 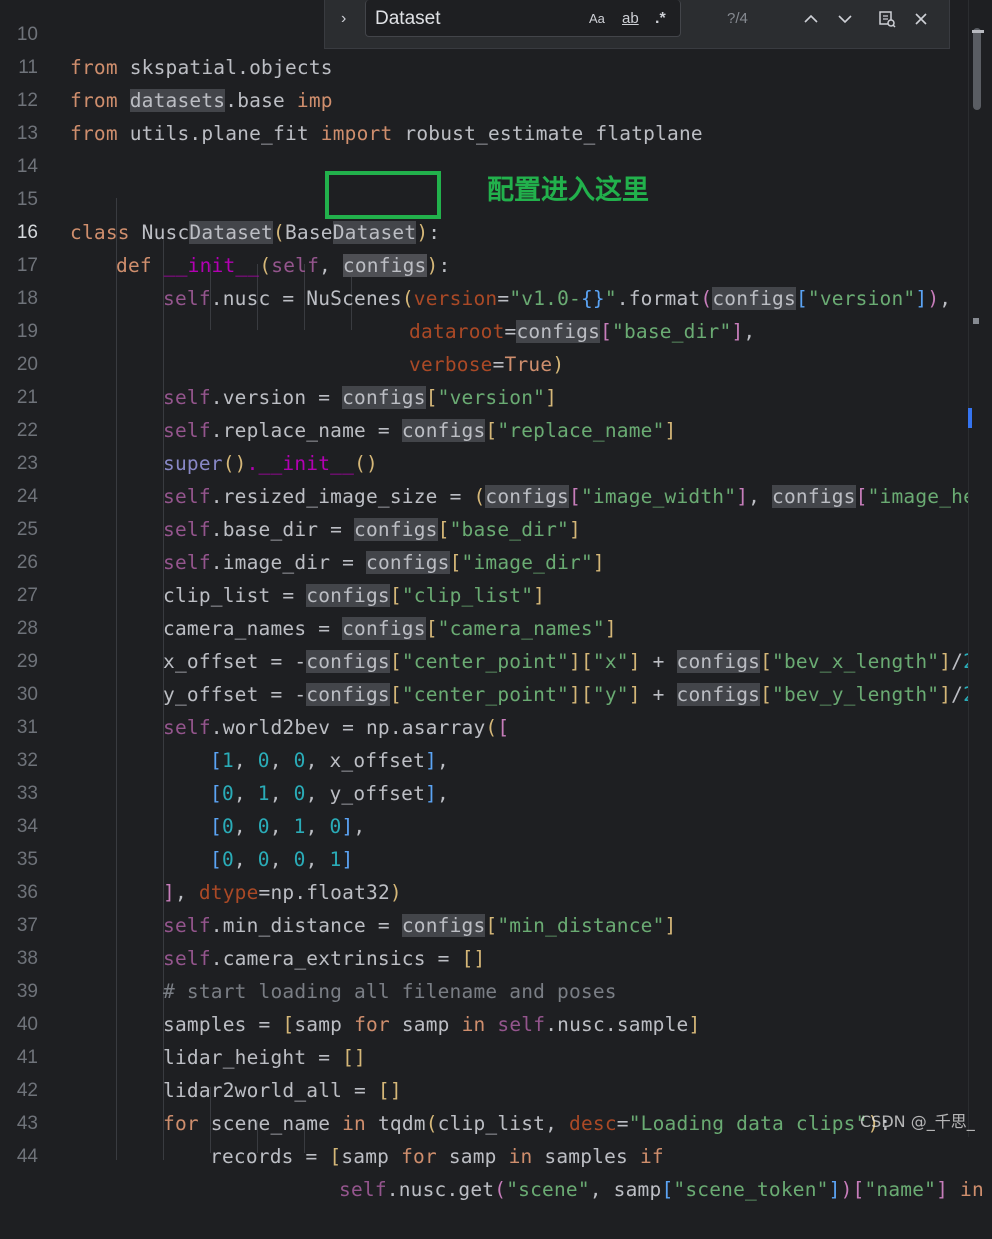 I want to click on chevron-down-icon, so click(x=845, y=19).